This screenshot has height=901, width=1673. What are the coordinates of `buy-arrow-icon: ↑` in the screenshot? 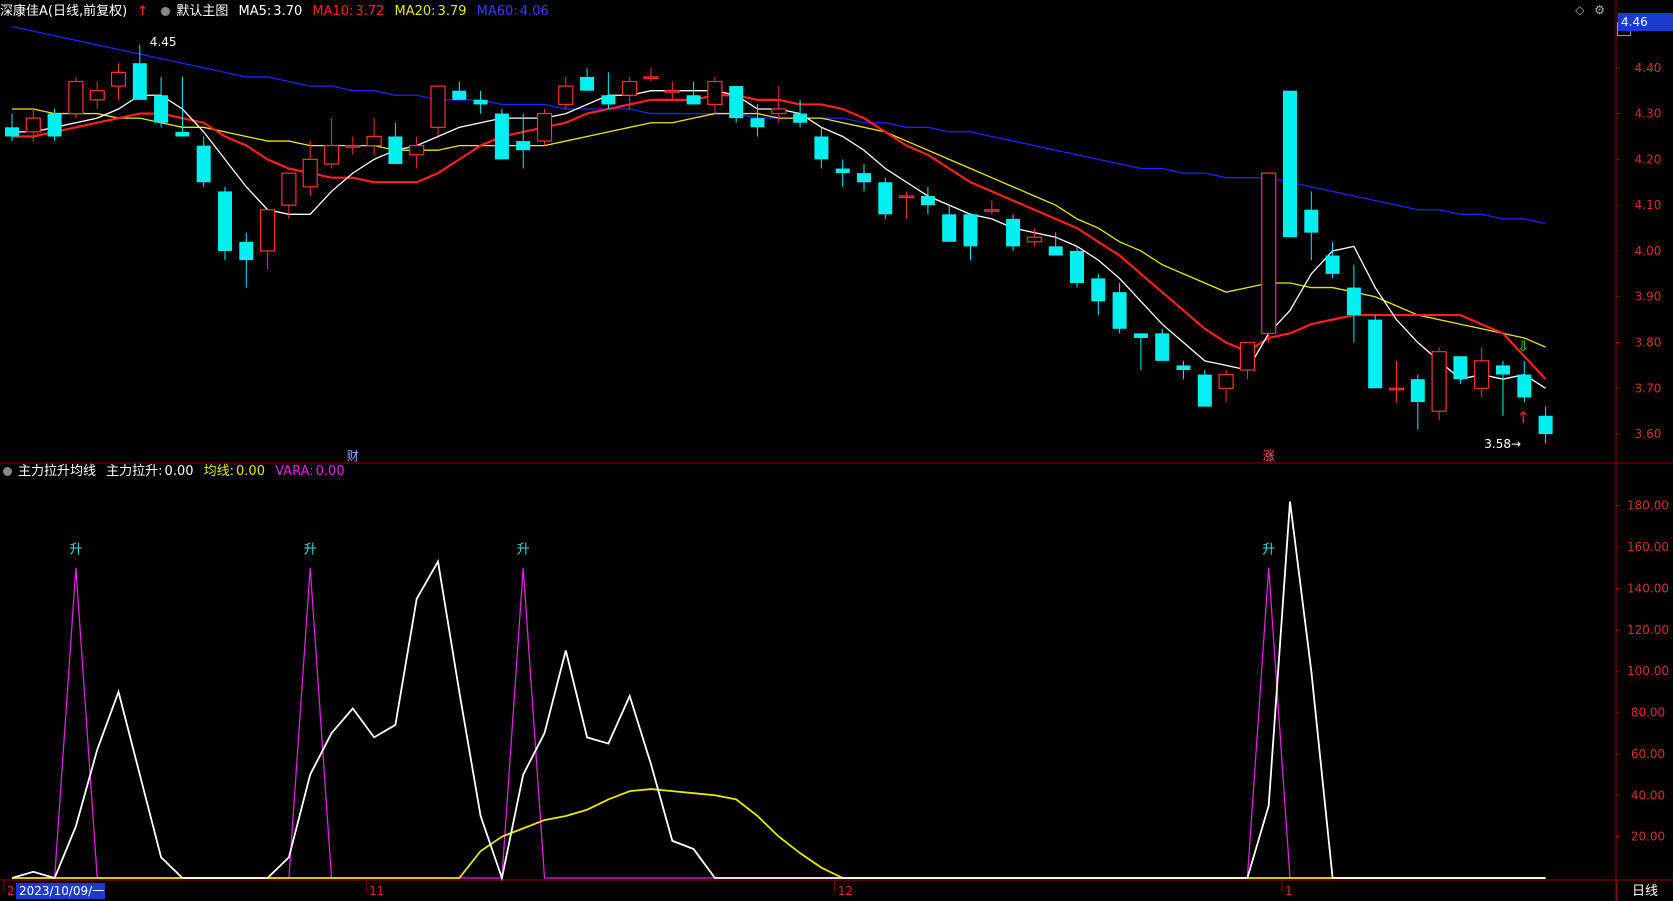 It's located at (1523, 417).